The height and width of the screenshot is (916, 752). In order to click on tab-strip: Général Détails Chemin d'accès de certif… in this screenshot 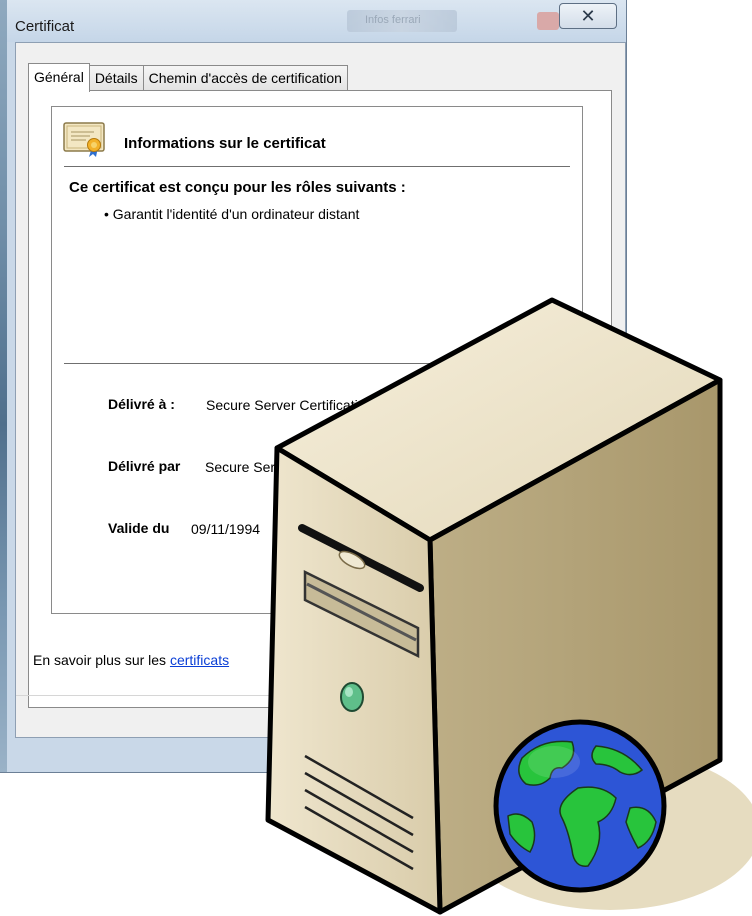, I will do `click(188, 77)`.